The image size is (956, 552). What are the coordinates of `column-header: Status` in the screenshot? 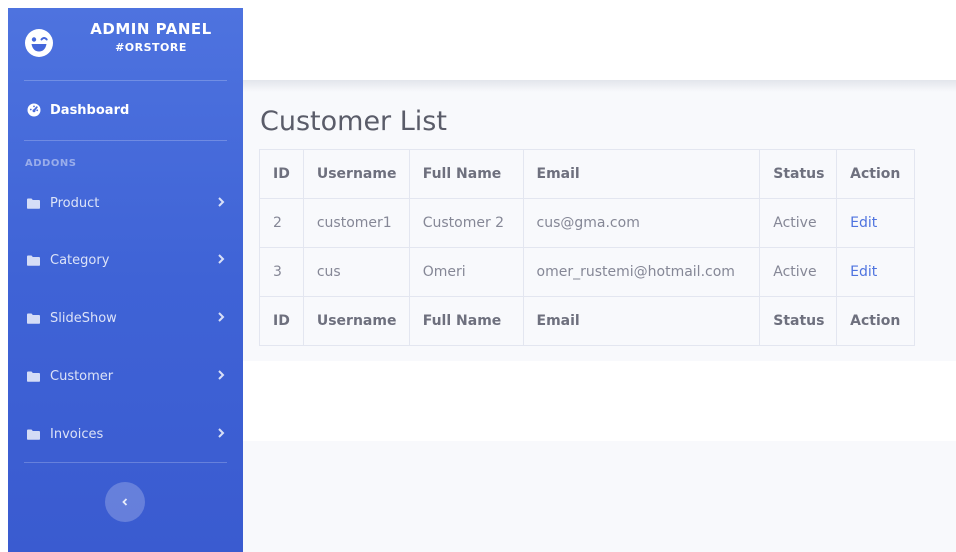 It's located at (798, 174).